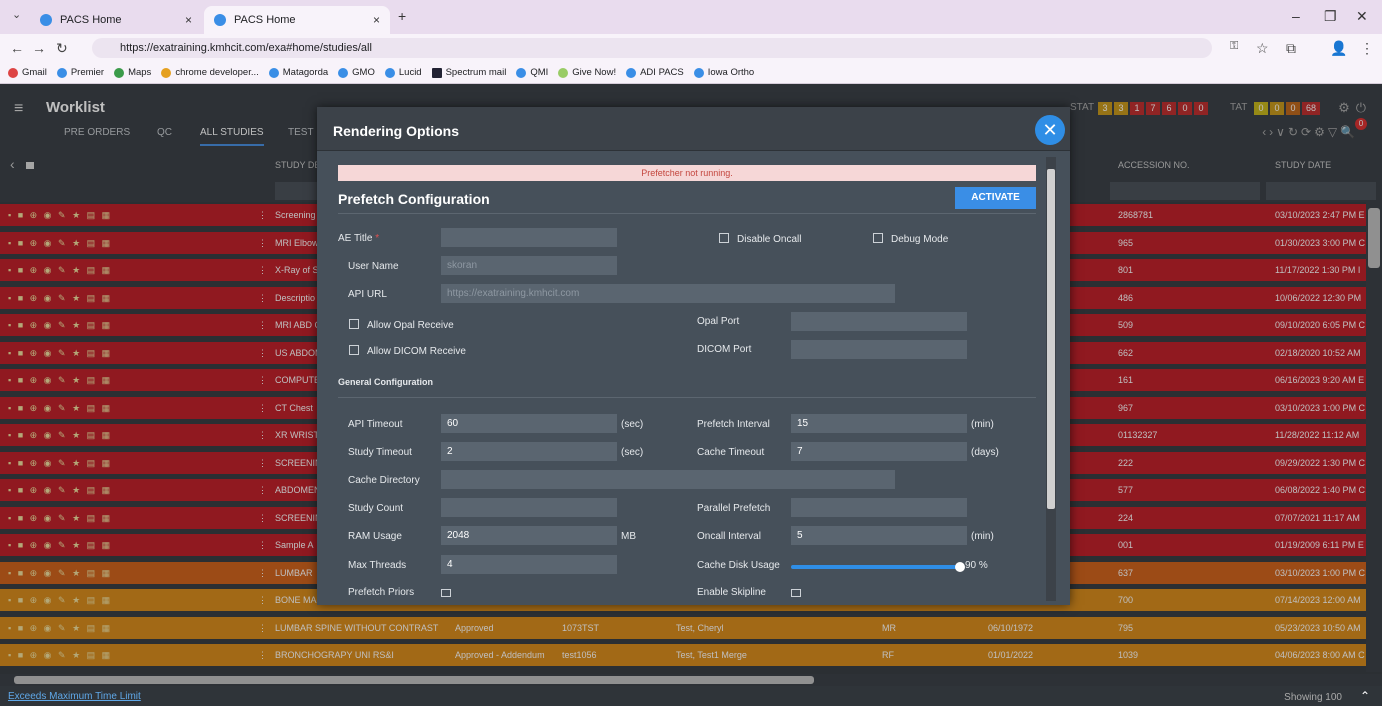  I want to click on debug-mode-checkbox, so click(878, 238).